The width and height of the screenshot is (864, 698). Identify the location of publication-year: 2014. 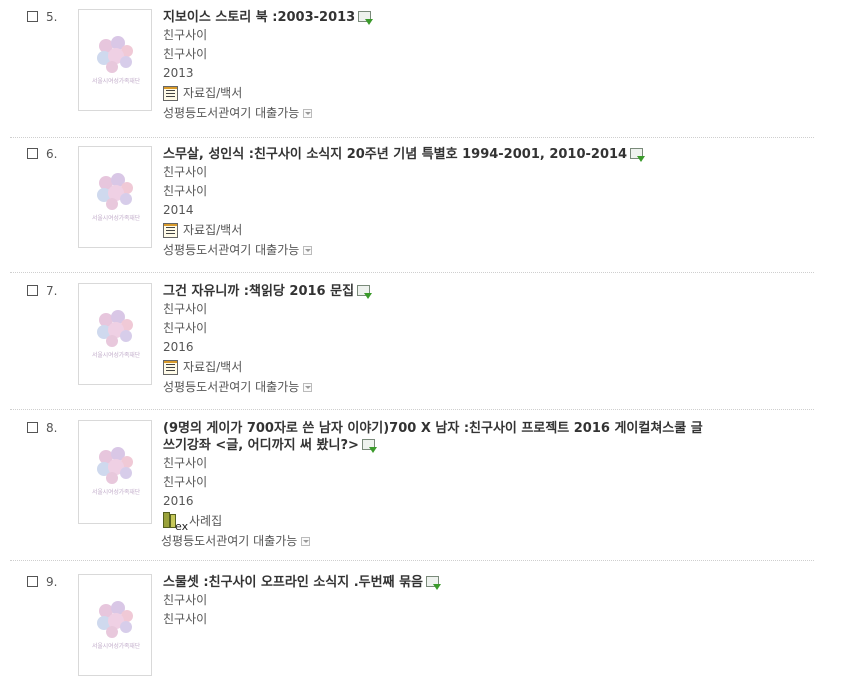
(178, 210).